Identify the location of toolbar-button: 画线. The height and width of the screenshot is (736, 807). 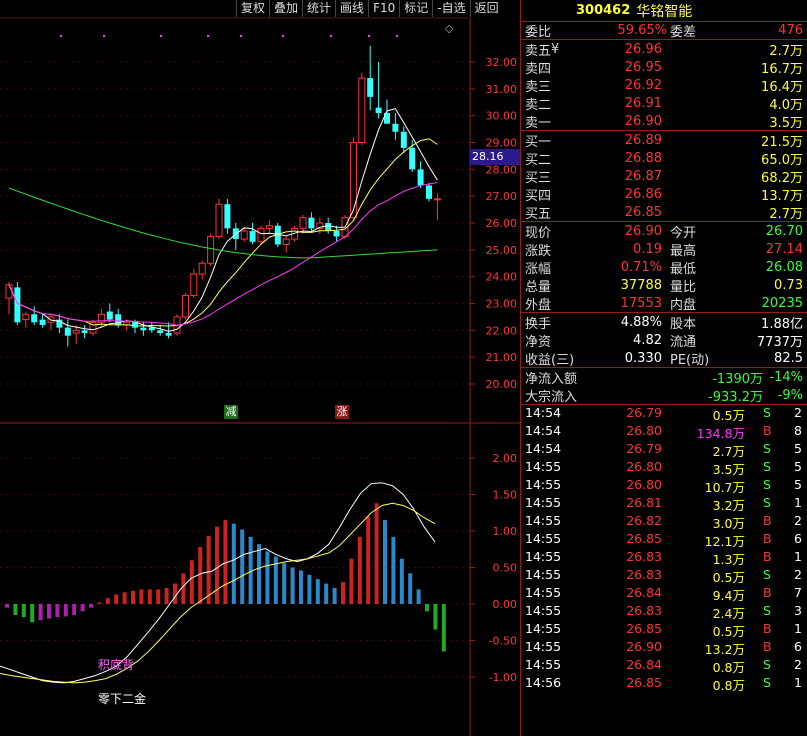
(351, 8).